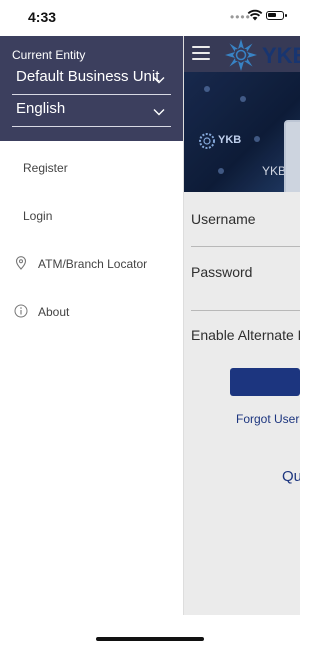 Image resolution: width=320 pixels, height=649 pixels. I want to click on bottom-safe-area, so click(150, 632).